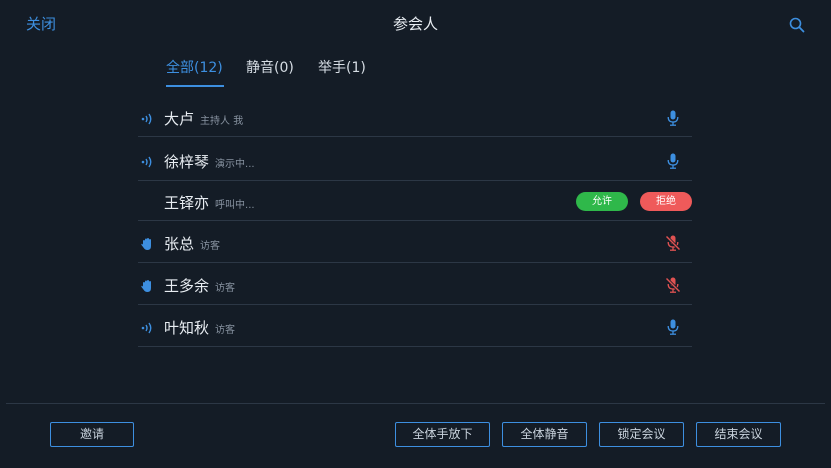 The height and width of the screenshot is (468, 831). I want to click on participant-name: 叶知秋, so click(187, 328).